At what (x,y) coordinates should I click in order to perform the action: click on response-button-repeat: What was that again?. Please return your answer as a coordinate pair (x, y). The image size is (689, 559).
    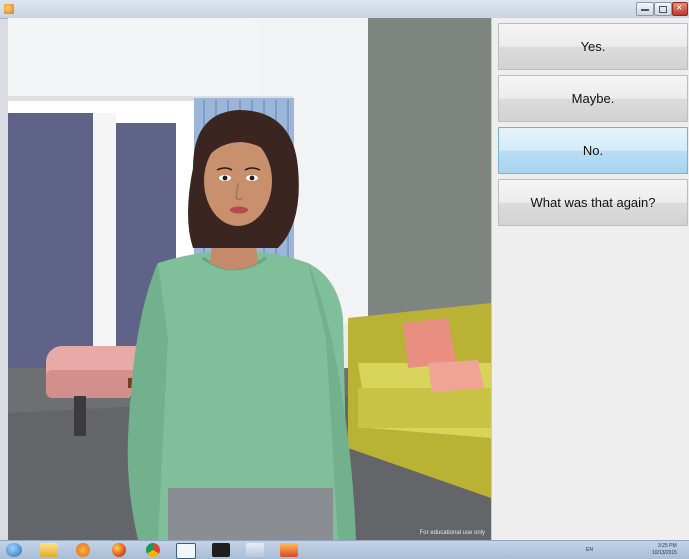
    Looking at the image, I should click on (593, 202).